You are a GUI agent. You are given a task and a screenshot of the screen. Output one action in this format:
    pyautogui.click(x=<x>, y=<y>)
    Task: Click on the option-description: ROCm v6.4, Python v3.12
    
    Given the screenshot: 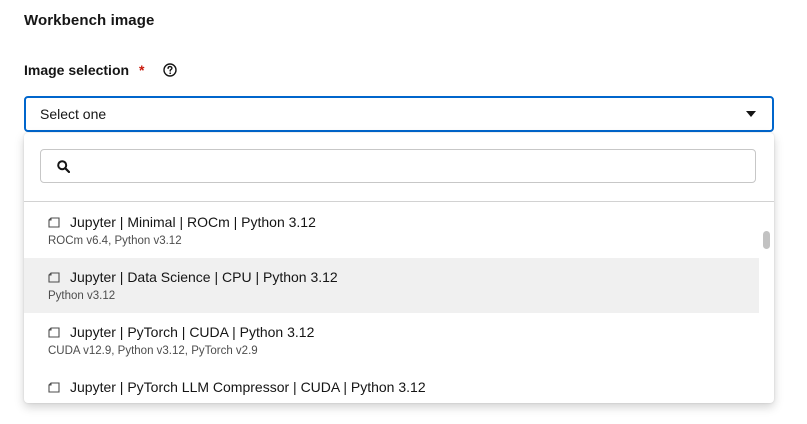 What is the action you would take?
    pyautogui.click(x=115, y=241)
    